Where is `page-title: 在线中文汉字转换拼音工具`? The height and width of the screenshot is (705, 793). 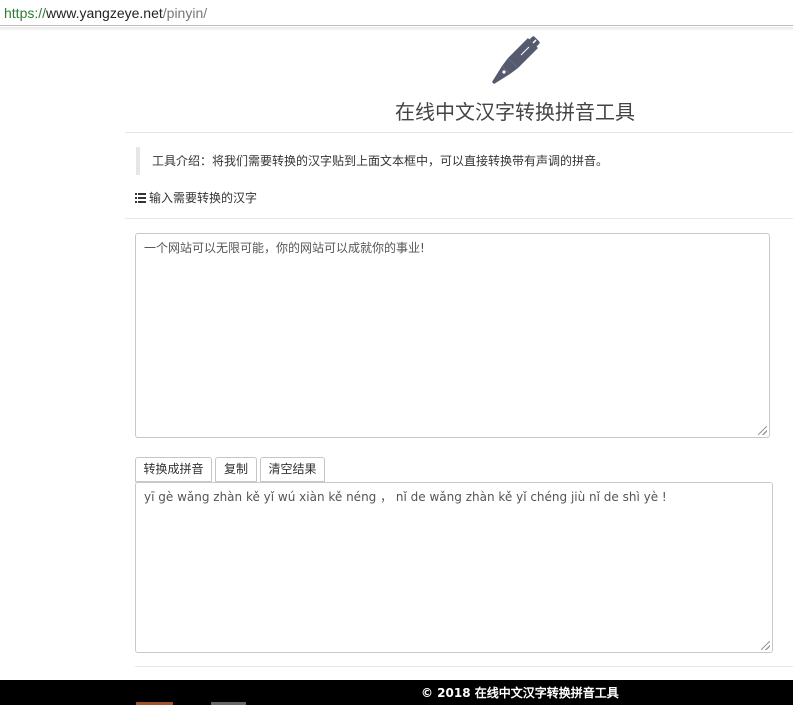 page-title: 在线中文汉字转换拼音工具 is located at coordinates (515, 112).